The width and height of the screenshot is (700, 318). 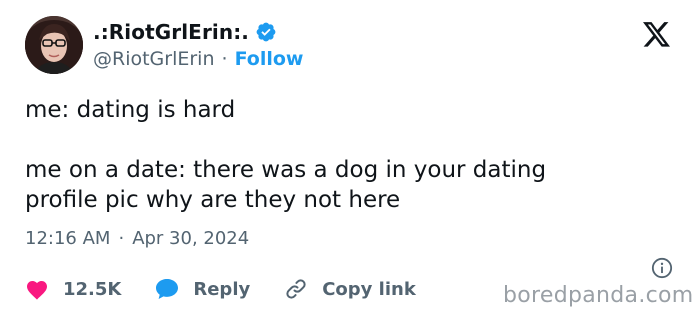 I want to click on avatar, so click(x=54, y=45).